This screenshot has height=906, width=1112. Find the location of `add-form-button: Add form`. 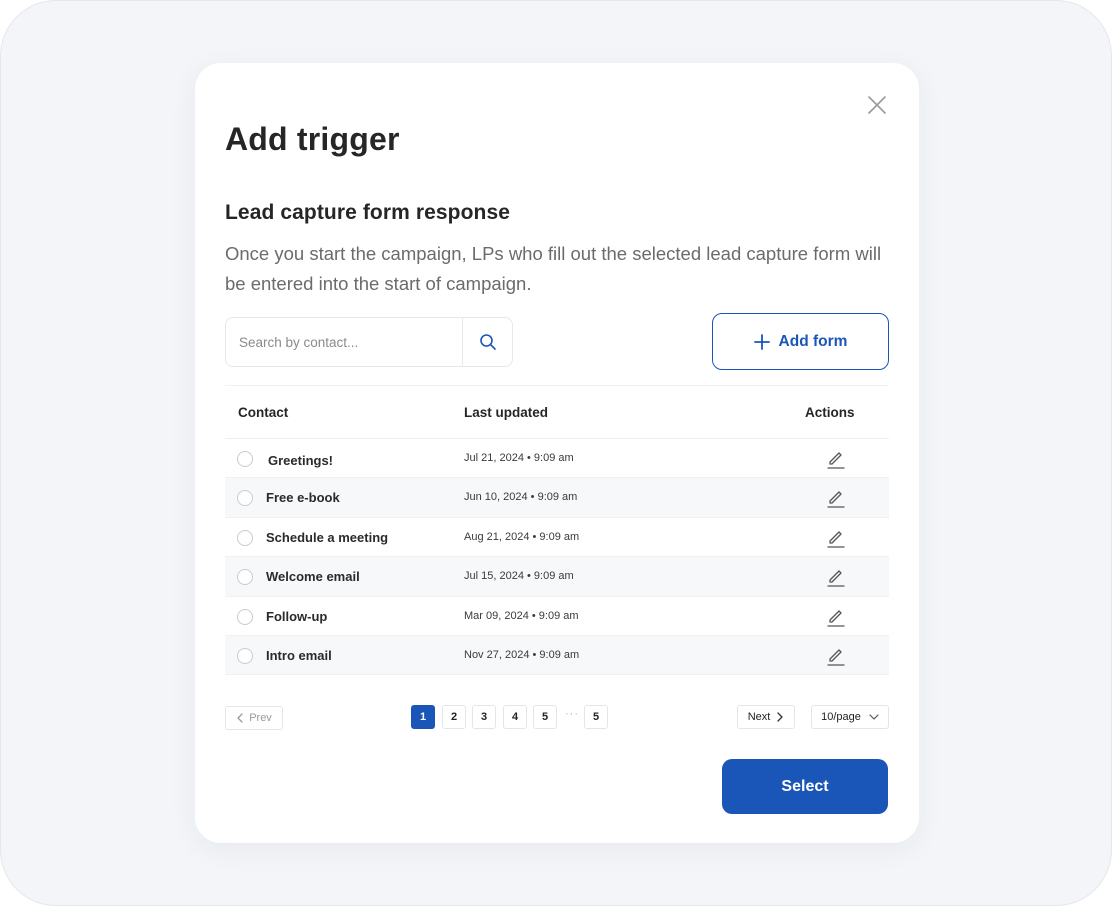

add-form-button: Add form is located at coordinates (800, 341).